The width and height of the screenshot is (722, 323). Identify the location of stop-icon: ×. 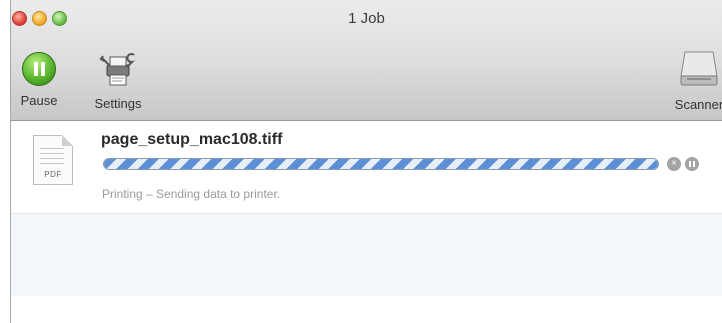
(674, 164).